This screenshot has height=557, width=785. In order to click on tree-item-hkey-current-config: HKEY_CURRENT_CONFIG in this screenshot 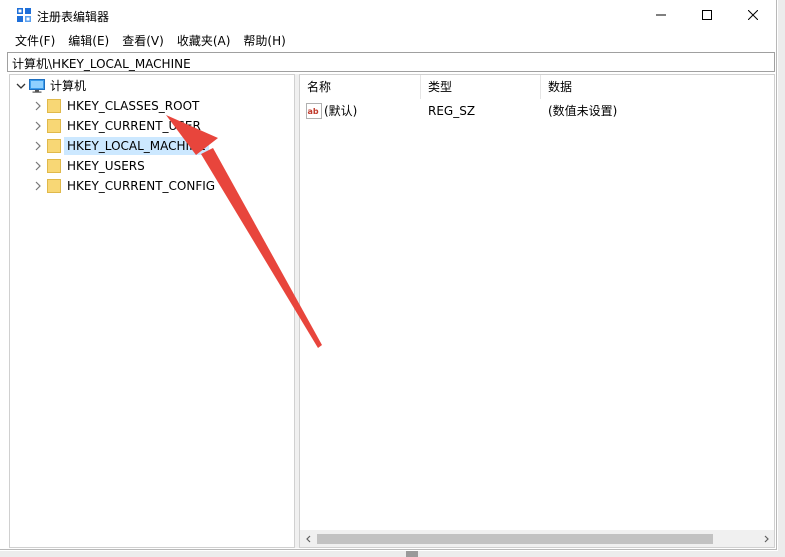, I will do `click(152, 186)`.